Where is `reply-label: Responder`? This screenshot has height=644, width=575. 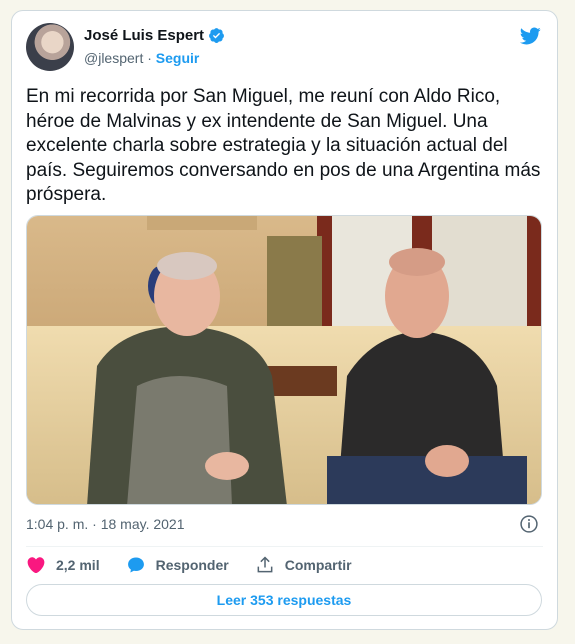 reply-label: Responder is located at coordinates (192, 565).